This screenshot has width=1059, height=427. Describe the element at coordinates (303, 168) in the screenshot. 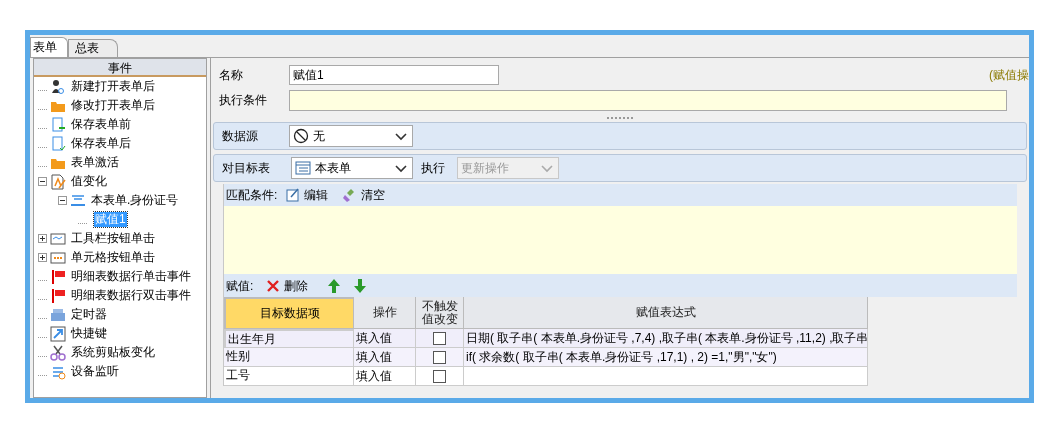

I see `table-icon` at that location.